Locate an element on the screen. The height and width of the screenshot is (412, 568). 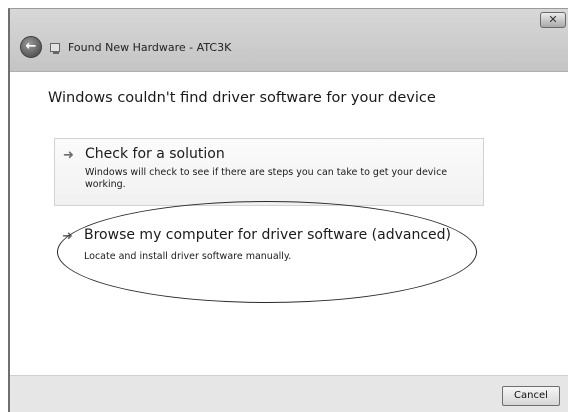
back-arrow-icon: ← is located at coordinates (31, 46).